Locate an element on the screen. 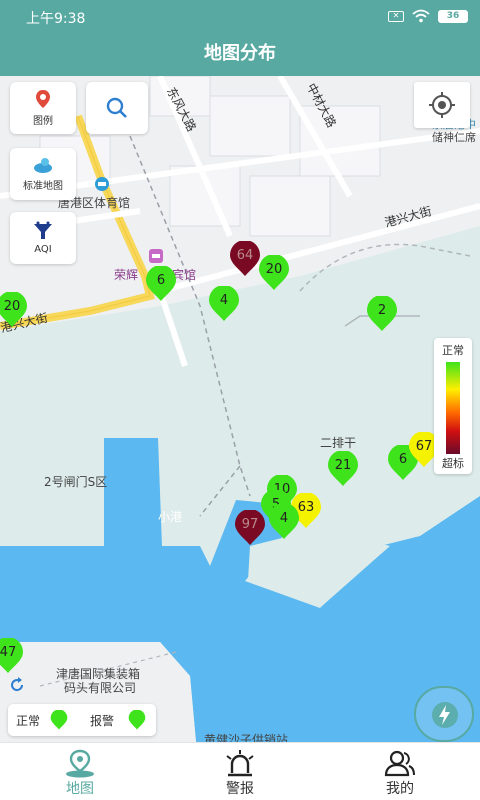 The image size is (480, 800). status-icons: ✕ 36 is located at coordinates (428, 16).